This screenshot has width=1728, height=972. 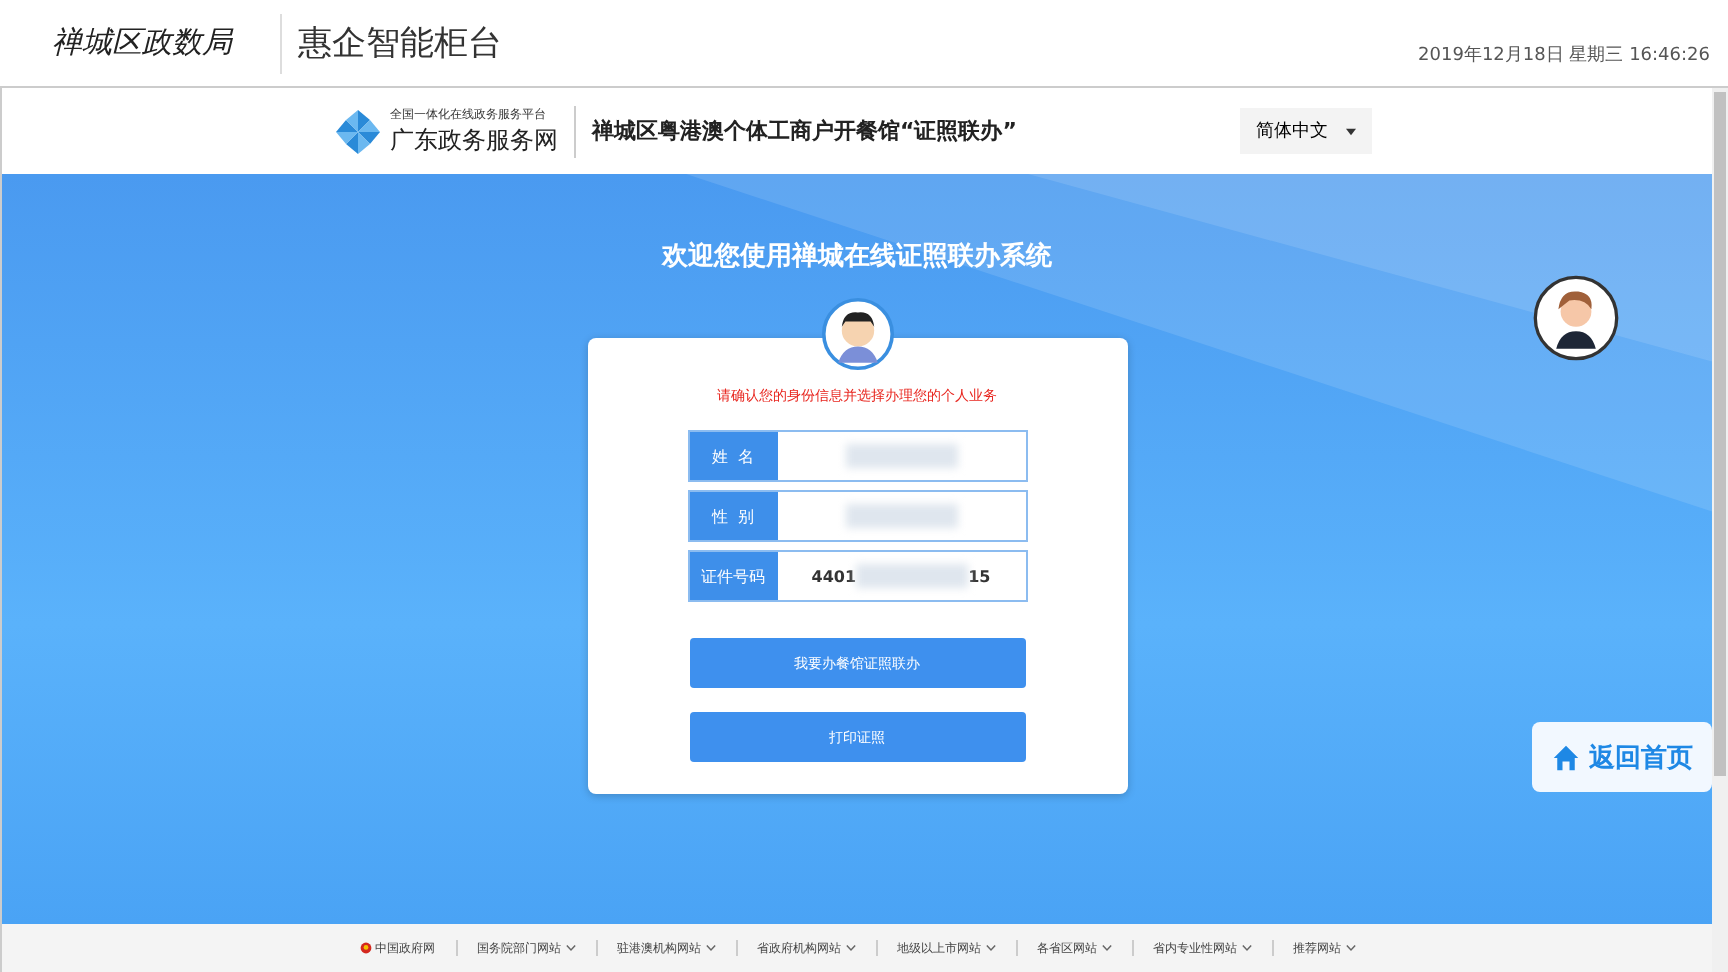 What do you see at coordinates (391, 43) in the screenshot?
I see `app-title: 惠企智能柜台` at bounding box center [391, 43].